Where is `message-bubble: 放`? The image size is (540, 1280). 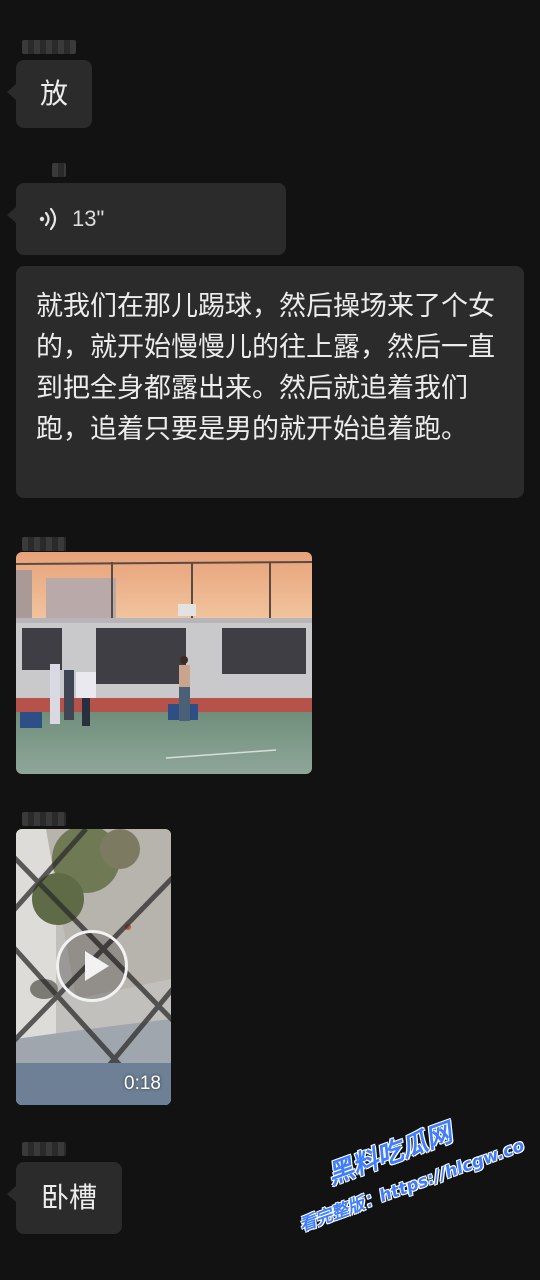
message-bubble: 放 is located at coordinates (49, 94).